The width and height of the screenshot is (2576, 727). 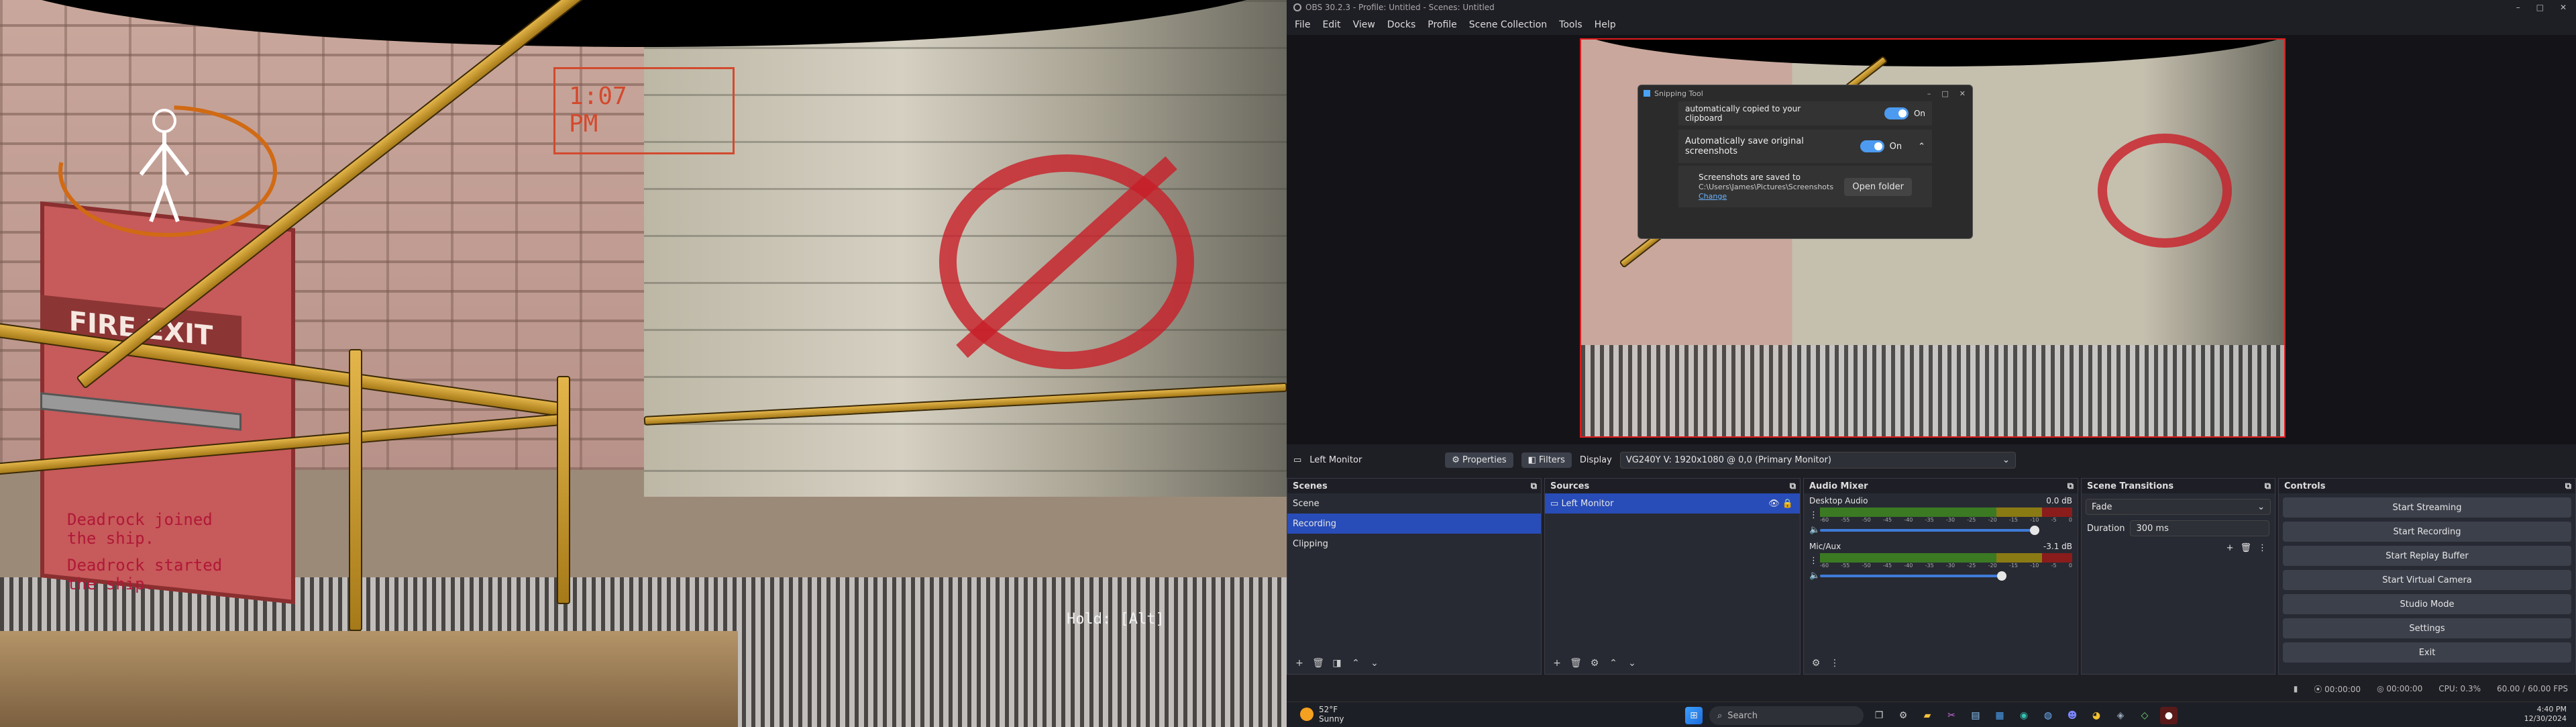 What do you see at coordinates (1929, 93) in the screenshot?
I see `snip-minimize-icon: –` at bounding box center [1929, 93].